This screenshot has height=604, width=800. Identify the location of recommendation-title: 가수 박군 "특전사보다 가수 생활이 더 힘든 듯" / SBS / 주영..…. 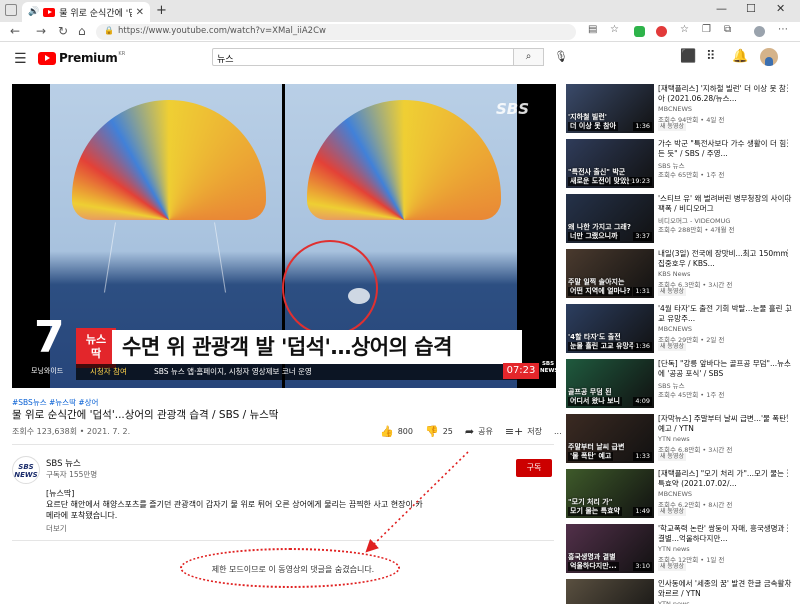
(725, 149).